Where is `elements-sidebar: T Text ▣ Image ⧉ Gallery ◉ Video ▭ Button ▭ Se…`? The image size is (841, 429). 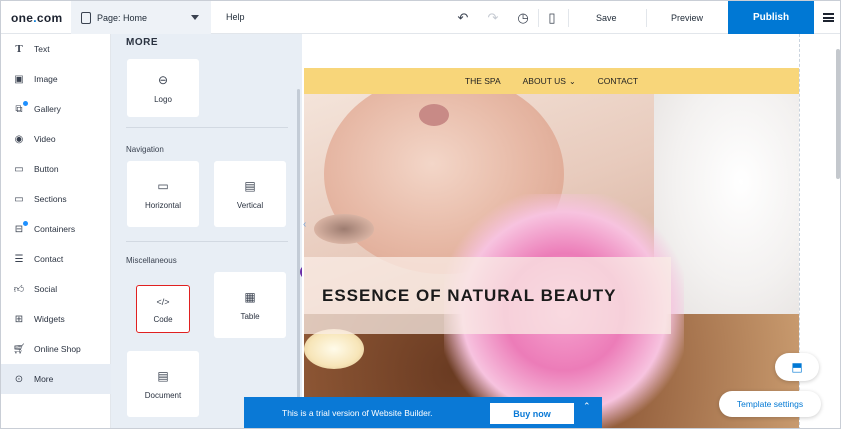
elements-sidebar: T Text ▣ Image ⧉ Gallery ◉ Video ▭ Button ▭ Se… is located at coordinates (56, 231).